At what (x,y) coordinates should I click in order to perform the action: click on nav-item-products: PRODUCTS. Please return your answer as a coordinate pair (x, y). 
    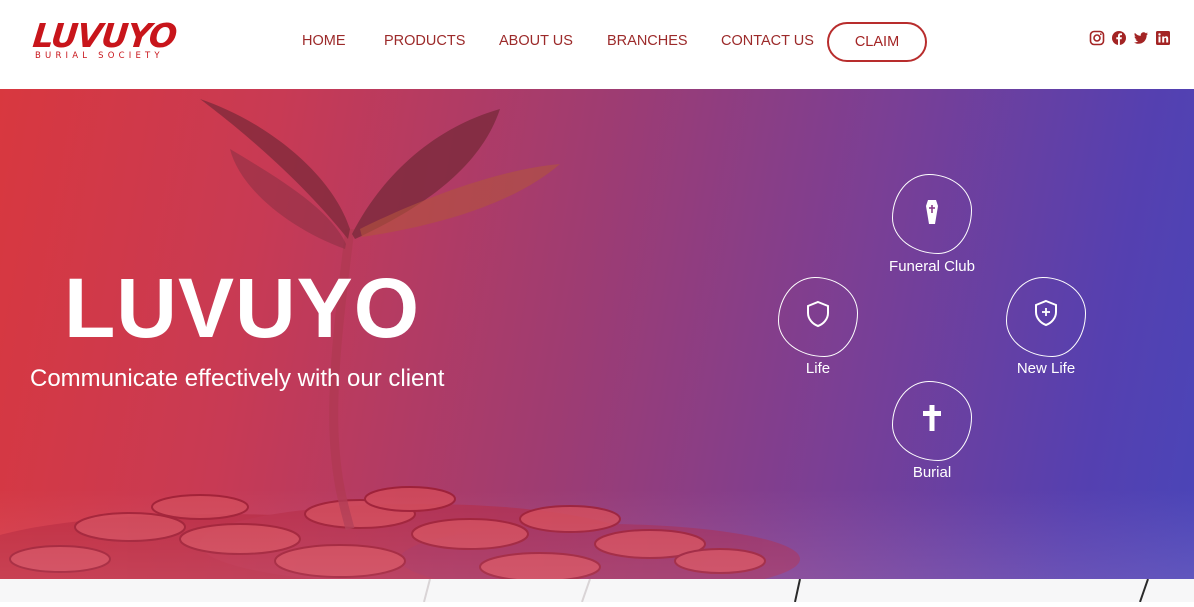
    Looking at the image, I should click on (424, 41).